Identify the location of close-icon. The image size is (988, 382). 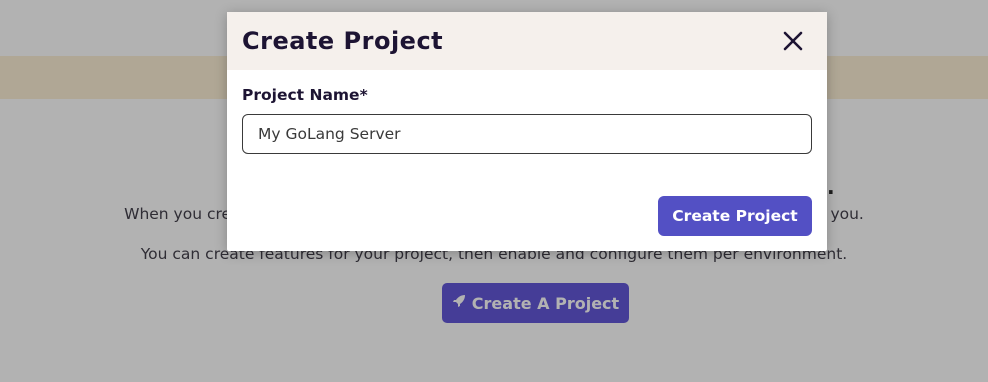
(793, 41).